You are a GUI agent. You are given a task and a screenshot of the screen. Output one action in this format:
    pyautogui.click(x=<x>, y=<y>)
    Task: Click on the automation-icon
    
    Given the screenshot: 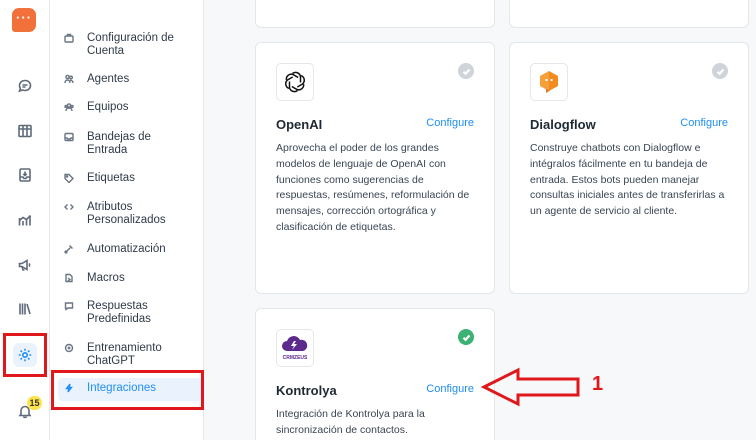 What is the action you would take?
    pyautogui.click(x=71, y=251)
    